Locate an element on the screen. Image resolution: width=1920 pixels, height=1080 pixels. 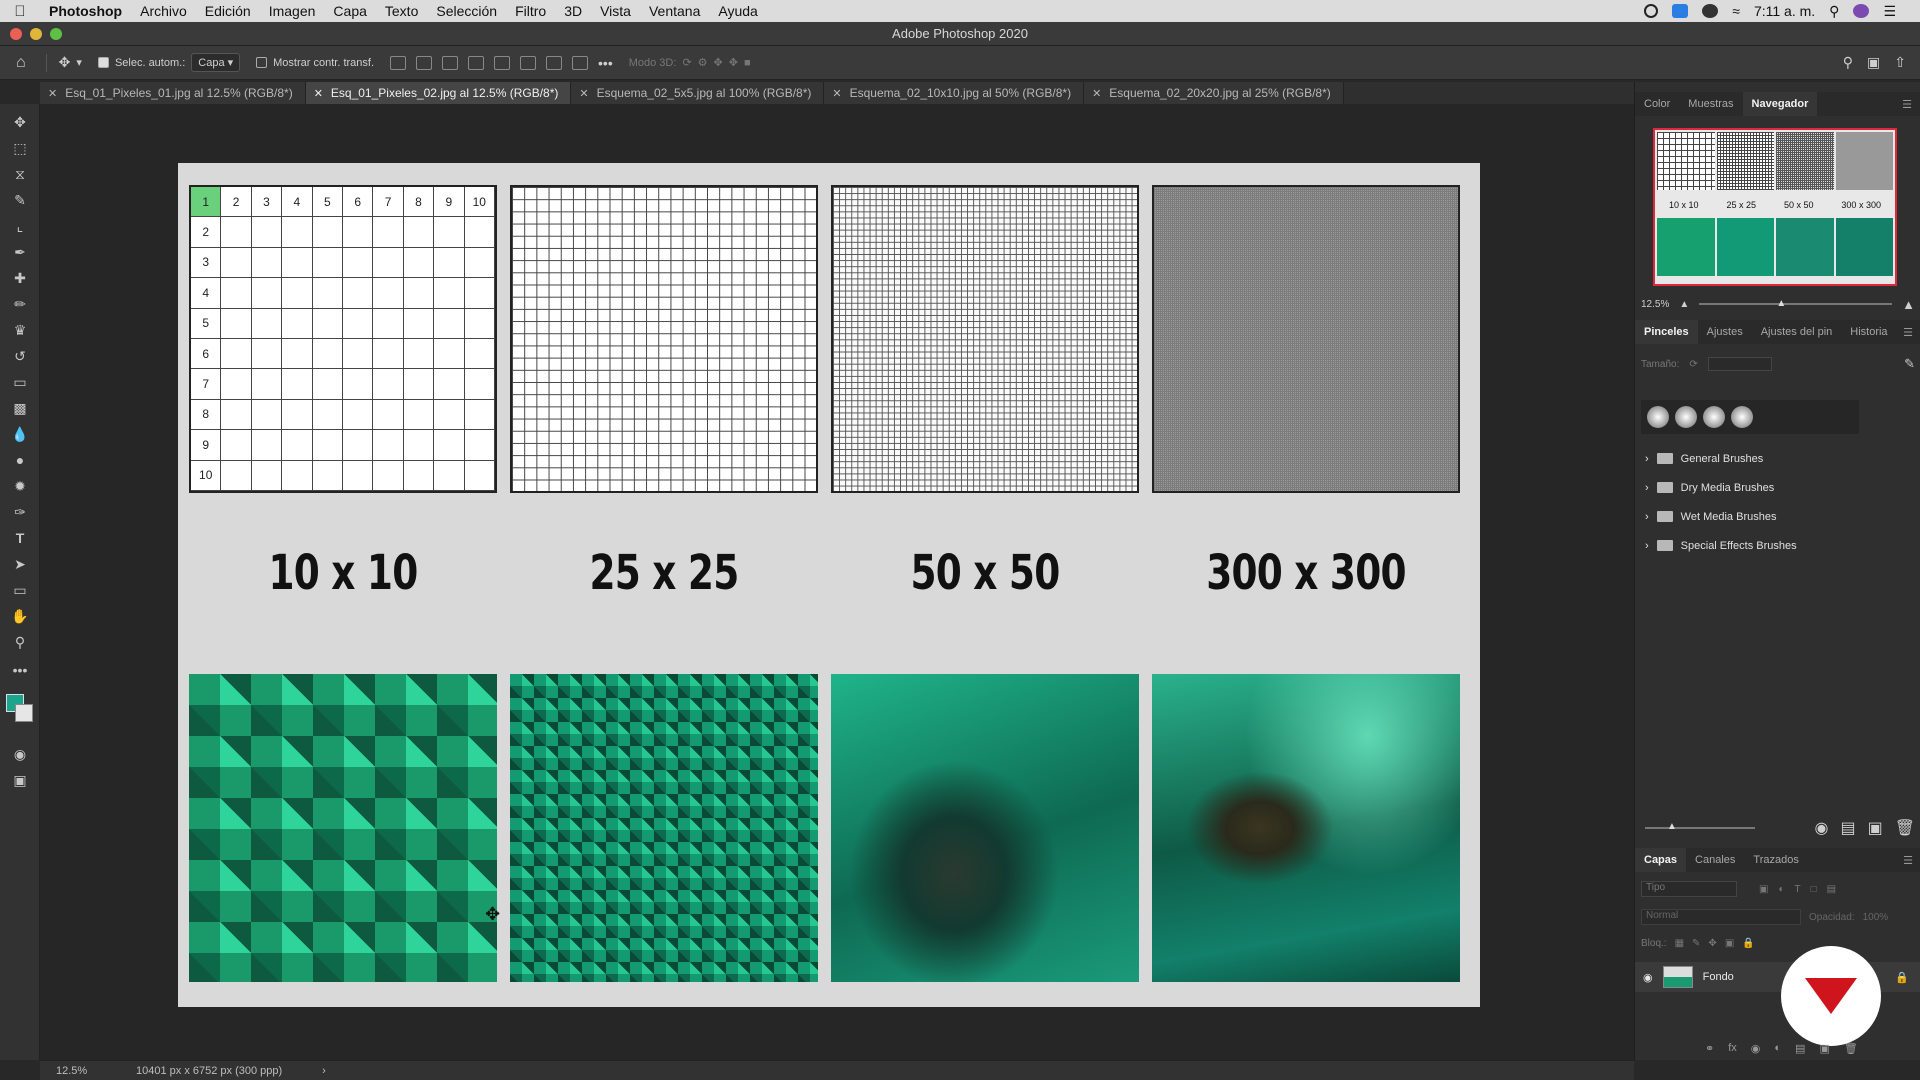
new-brush-button-icon: ▣ is located at coordinates (1875, 828).